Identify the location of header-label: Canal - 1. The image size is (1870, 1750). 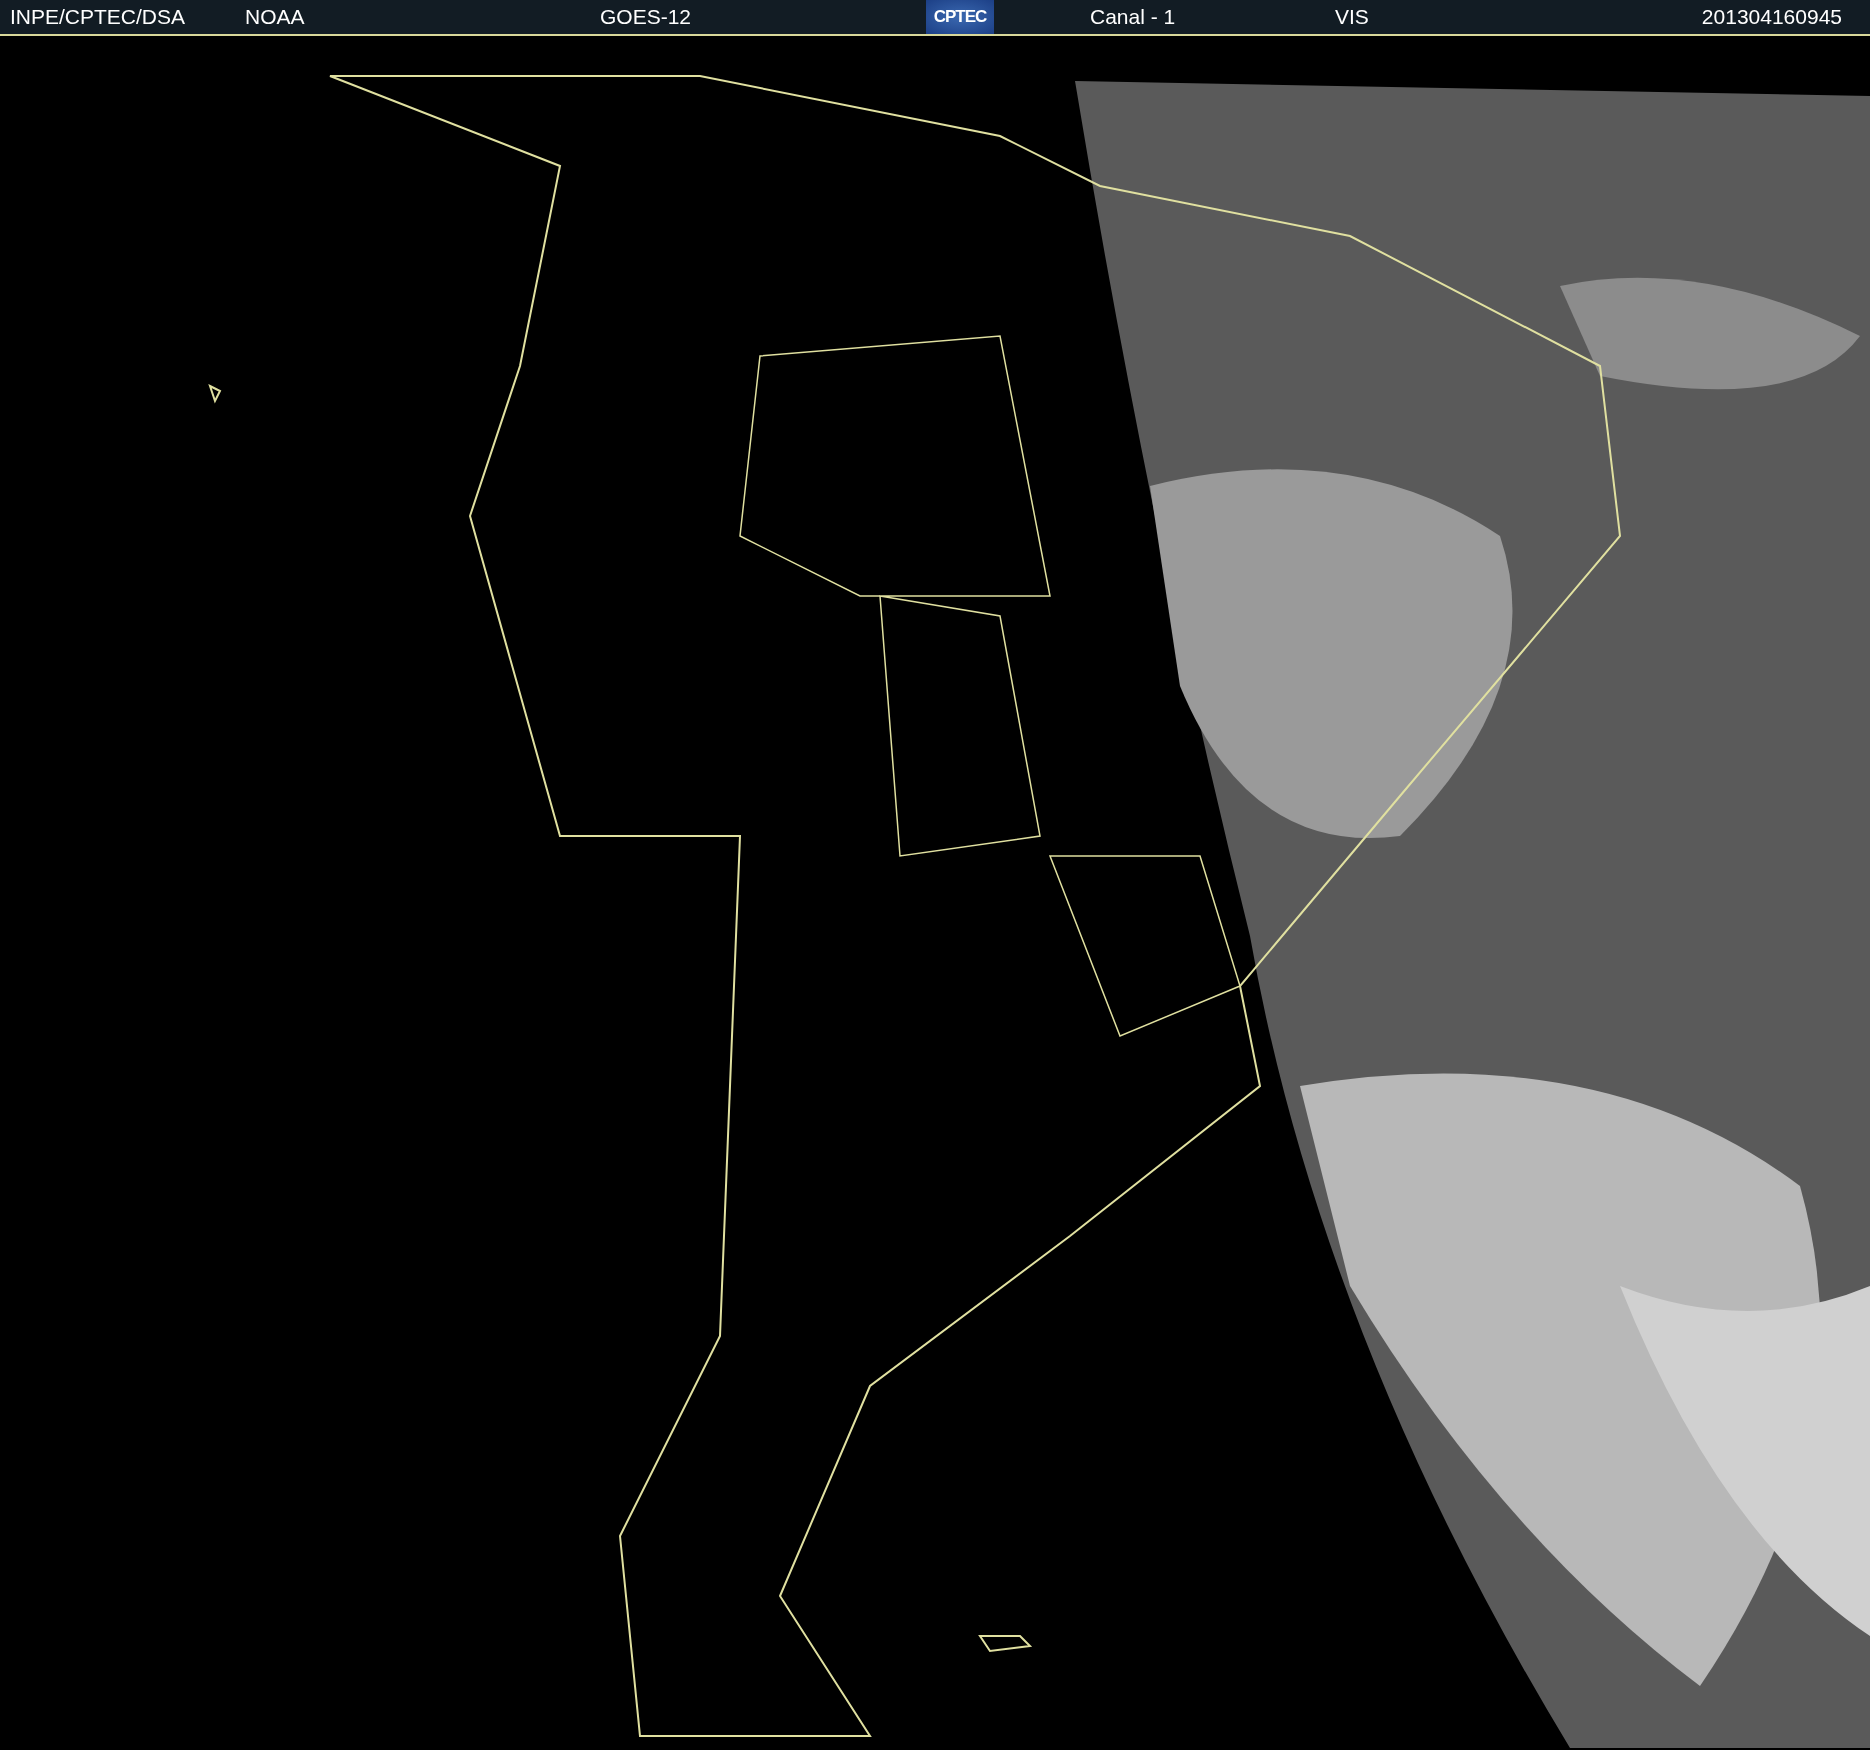
(1133, 17).